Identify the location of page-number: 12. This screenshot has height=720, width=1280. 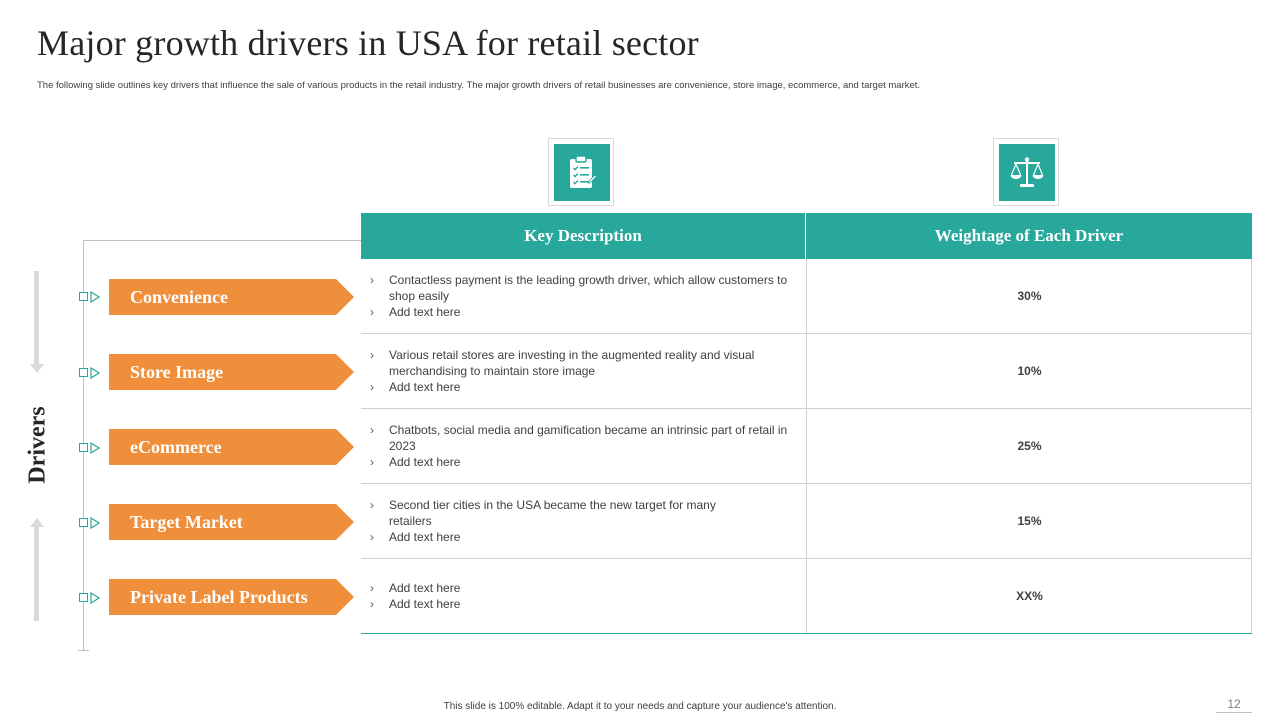
(1234, 705).